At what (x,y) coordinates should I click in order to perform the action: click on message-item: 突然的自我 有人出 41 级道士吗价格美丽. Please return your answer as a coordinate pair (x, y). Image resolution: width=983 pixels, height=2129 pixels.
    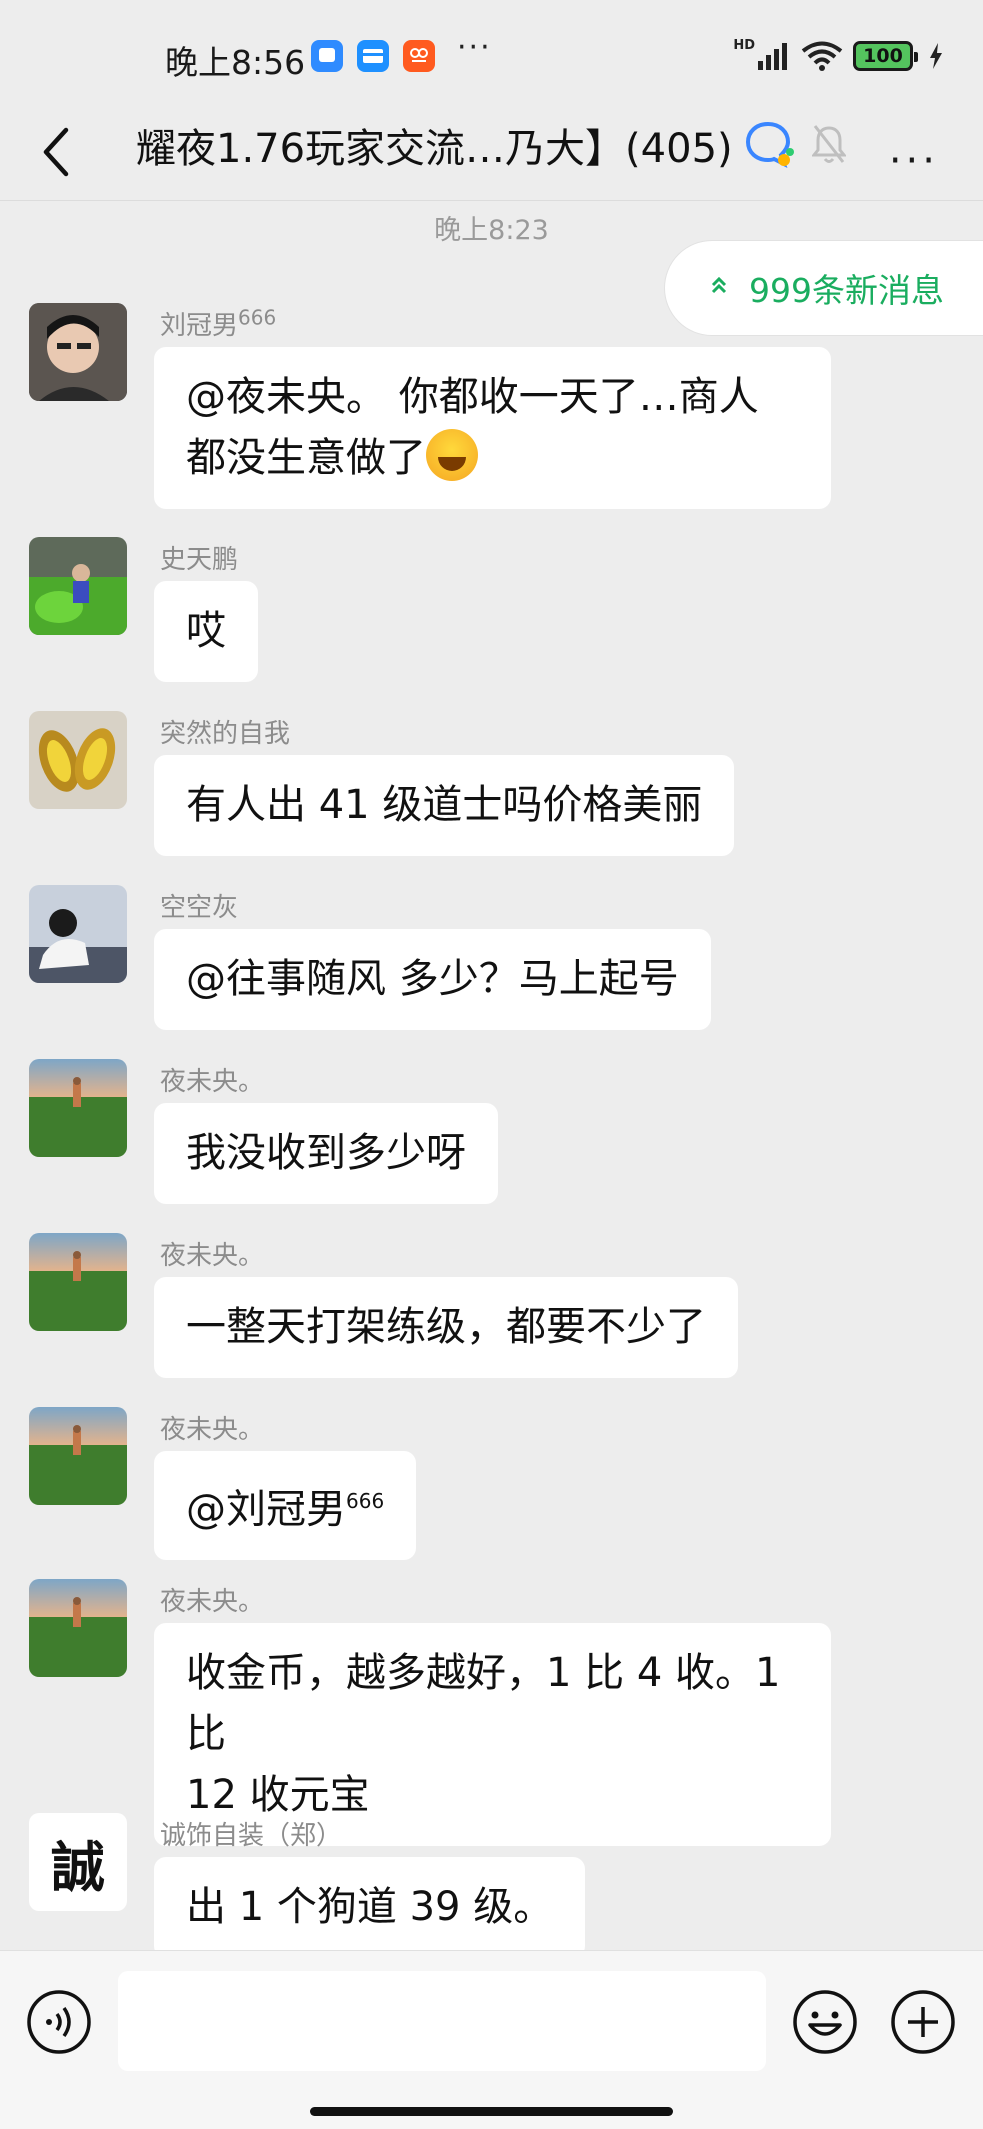
    Looking at the image, I should click on (491, 786).